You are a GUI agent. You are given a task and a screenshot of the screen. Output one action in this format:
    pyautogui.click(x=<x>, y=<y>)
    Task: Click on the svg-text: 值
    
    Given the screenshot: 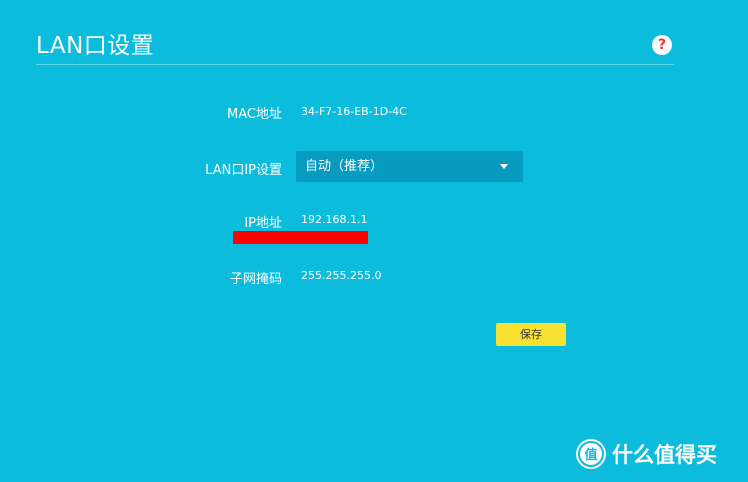 What is the action you would take?
    pyautogui.click(x=590, y=455)
    